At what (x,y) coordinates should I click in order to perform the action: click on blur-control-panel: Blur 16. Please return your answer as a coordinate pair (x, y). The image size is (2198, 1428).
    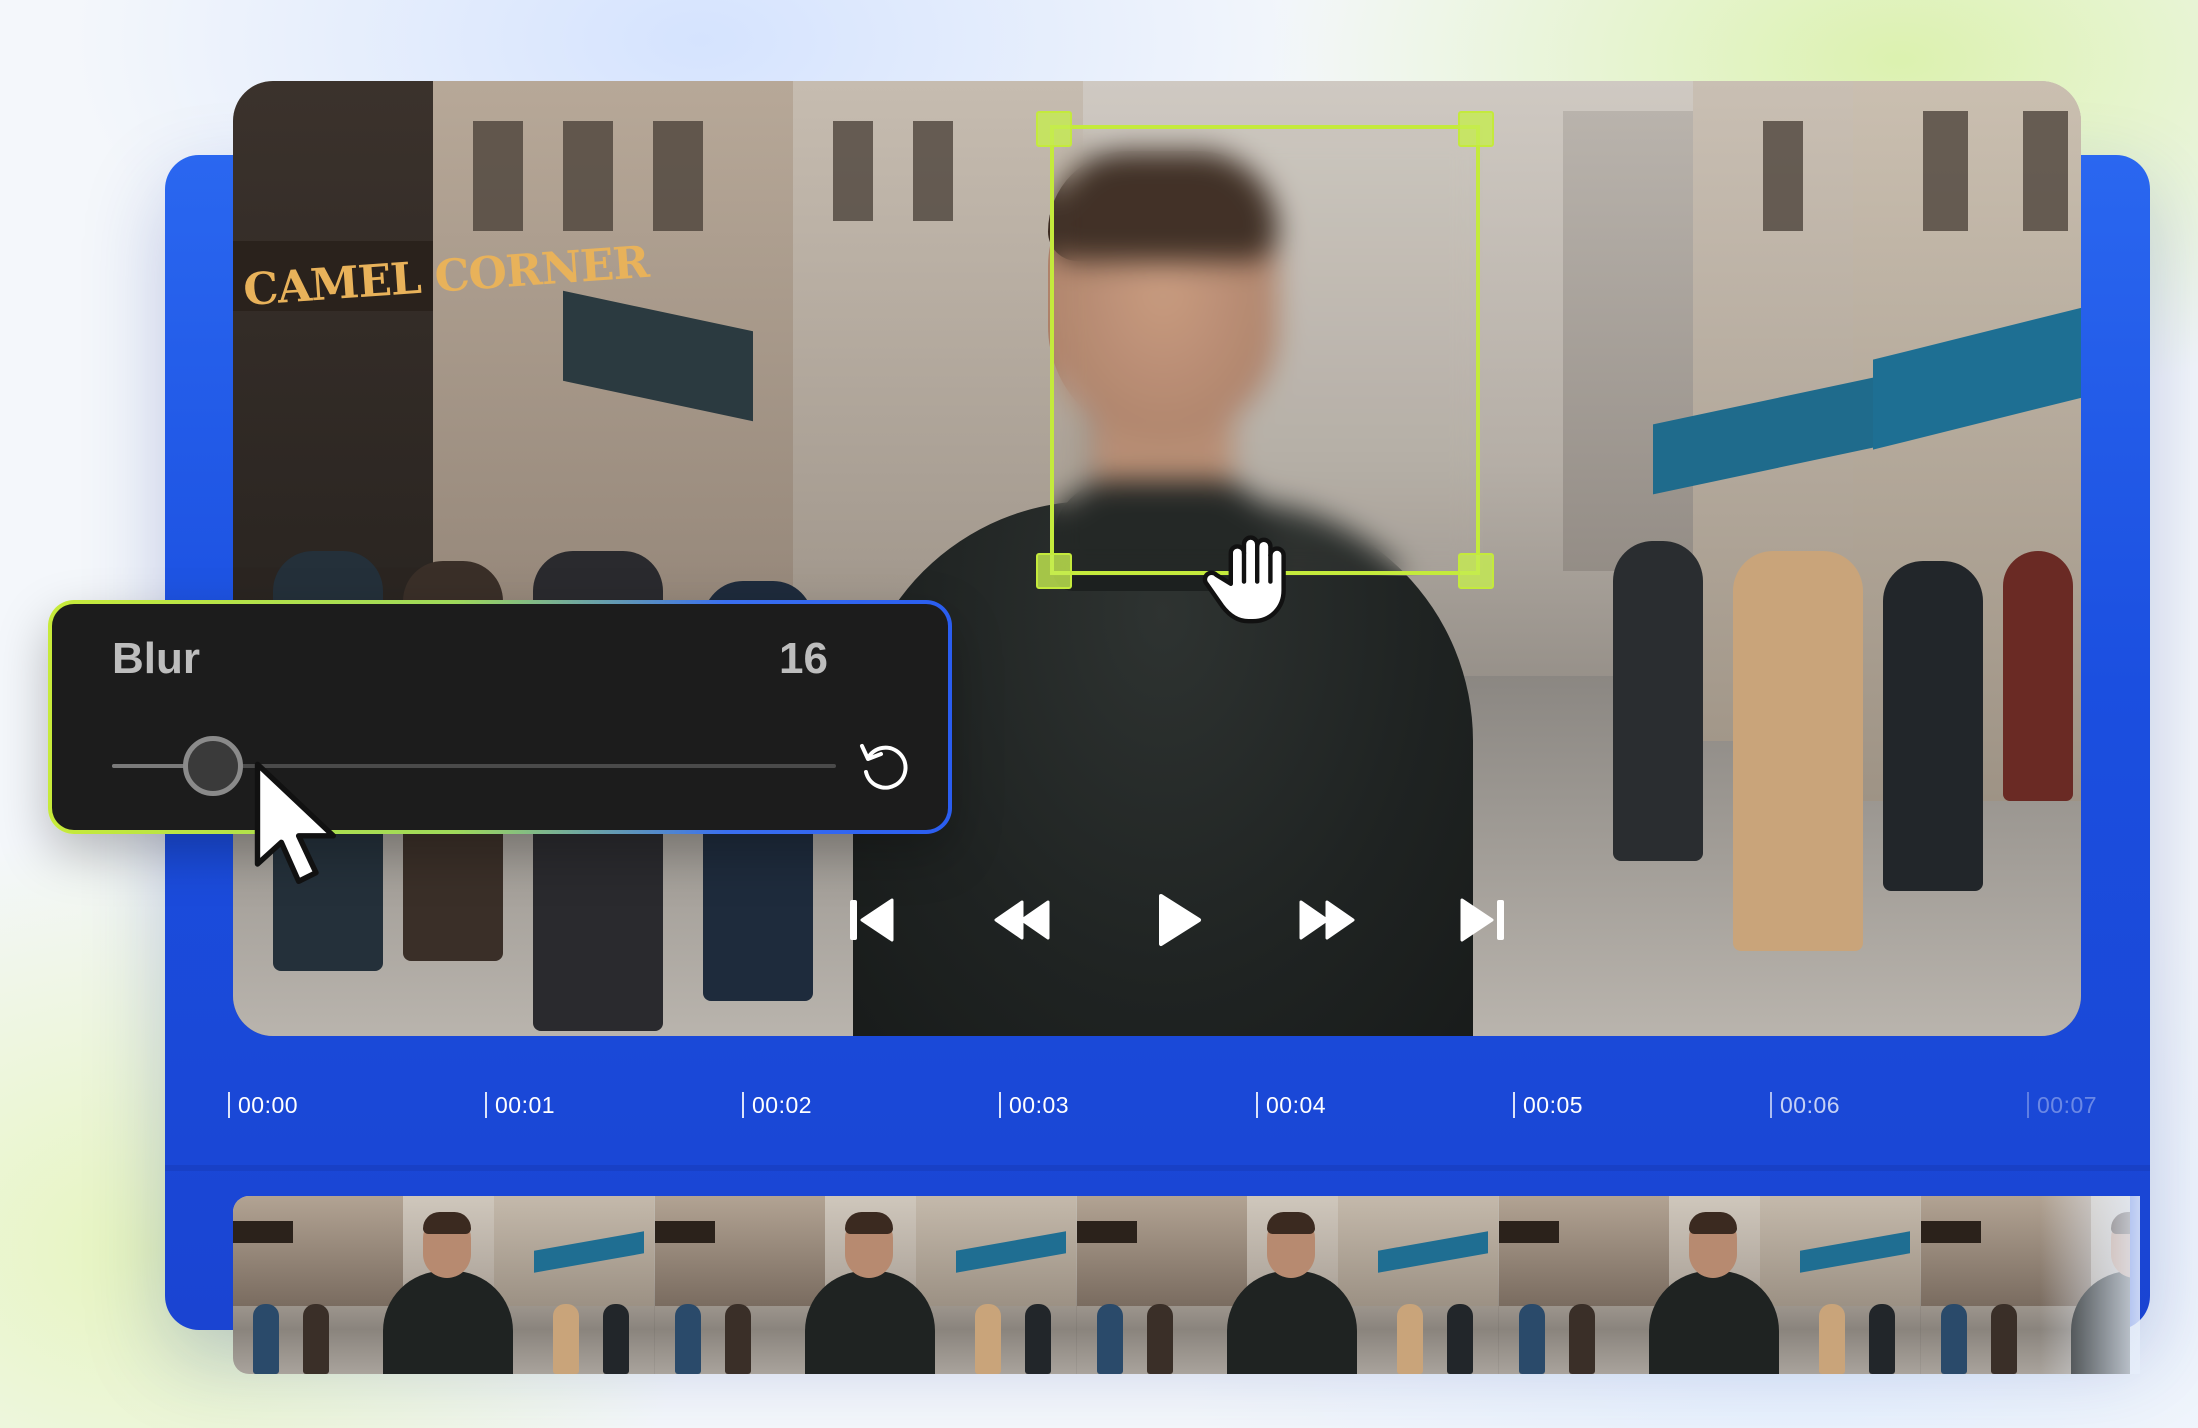
    Looking at the image, I should click on (500, 717).